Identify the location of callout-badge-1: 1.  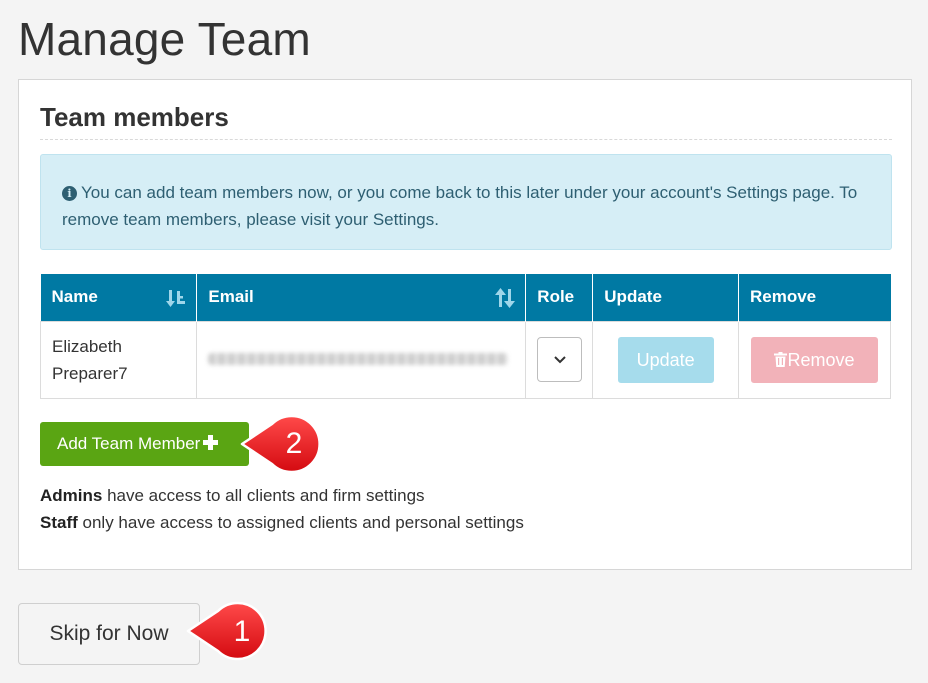
(226, 631).